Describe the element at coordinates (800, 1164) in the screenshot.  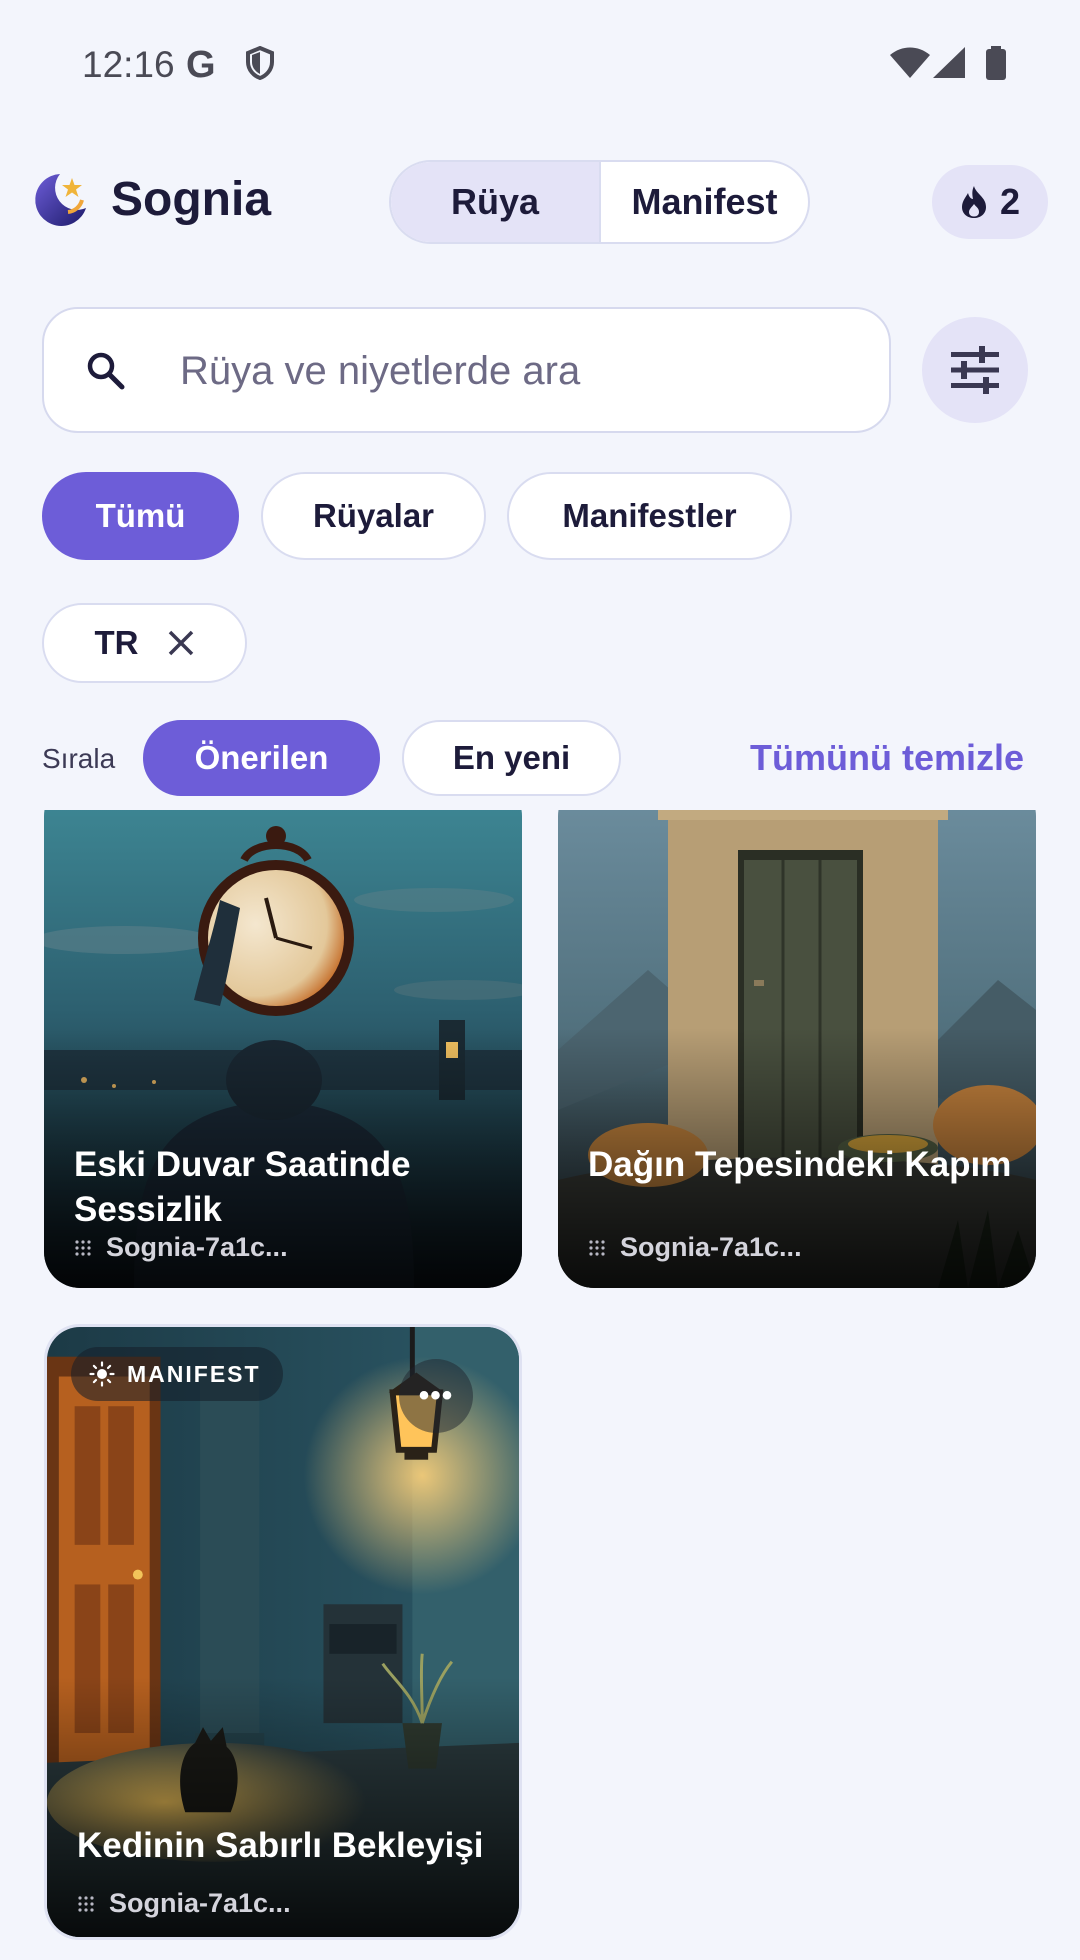
I see `card-title: Dağın Tepesindeki Kapım` at that location.